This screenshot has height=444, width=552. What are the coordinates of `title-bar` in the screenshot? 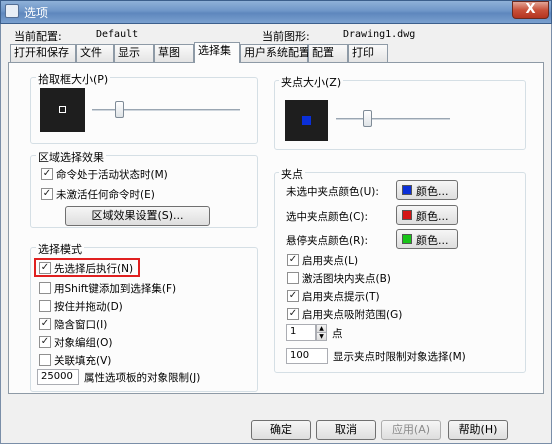 It's located at (276, 12).